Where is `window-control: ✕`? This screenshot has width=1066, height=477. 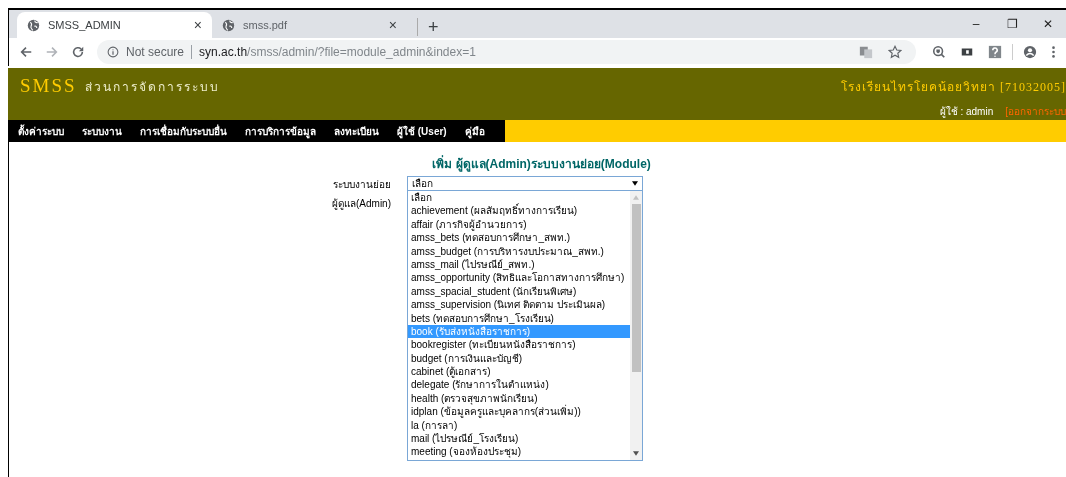
window-control: ✕ is located at coordinates (1048, 24).